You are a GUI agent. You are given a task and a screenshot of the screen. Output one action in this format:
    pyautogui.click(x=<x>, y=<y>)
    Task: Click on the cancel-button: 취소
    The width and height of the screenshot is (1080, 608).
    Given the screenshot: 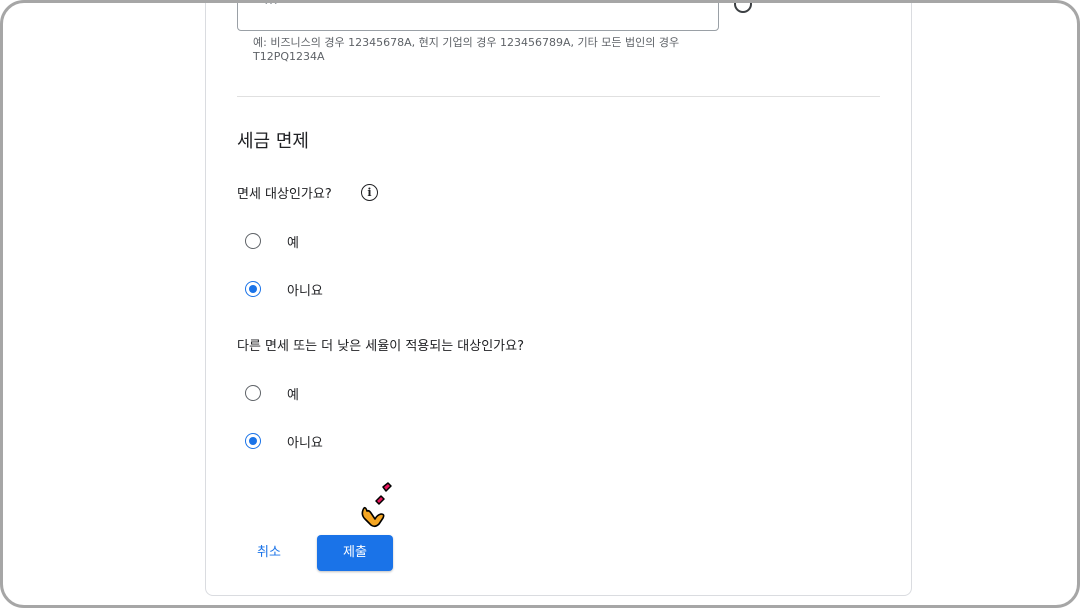 What is the action you would take?
    pyautogui.click(x=269, y=553)
    